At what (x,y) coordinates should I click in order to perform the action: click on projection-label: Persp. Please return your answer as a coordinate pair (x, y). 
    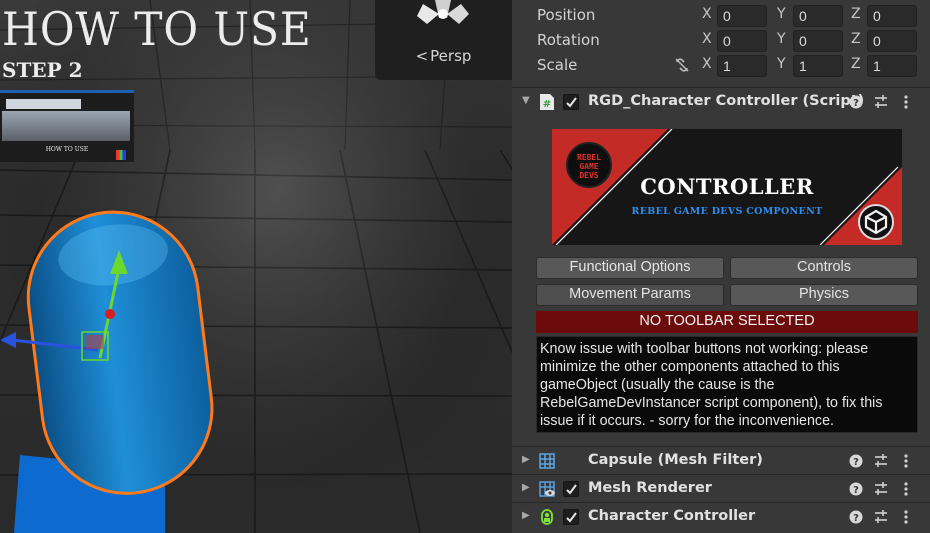
    Looking at the image, I should click on (451, 56).